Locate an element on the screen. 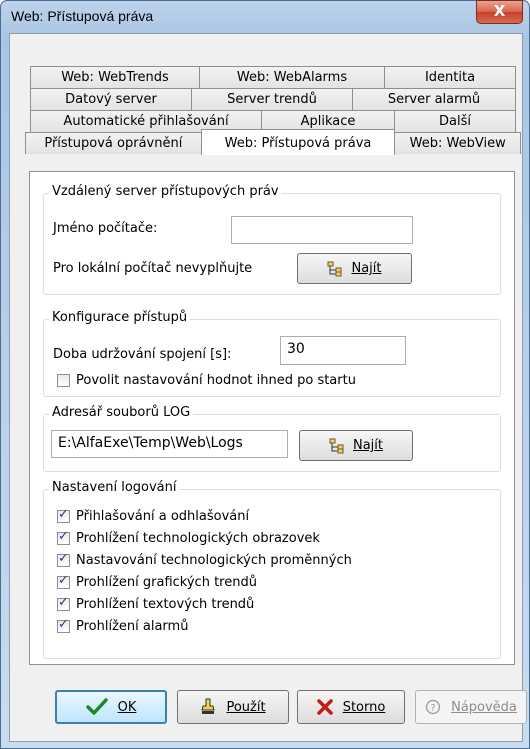 This screenshot has width=530, height=749. tab-web-webview: Web: WebView is located at coordinates (458, 143).